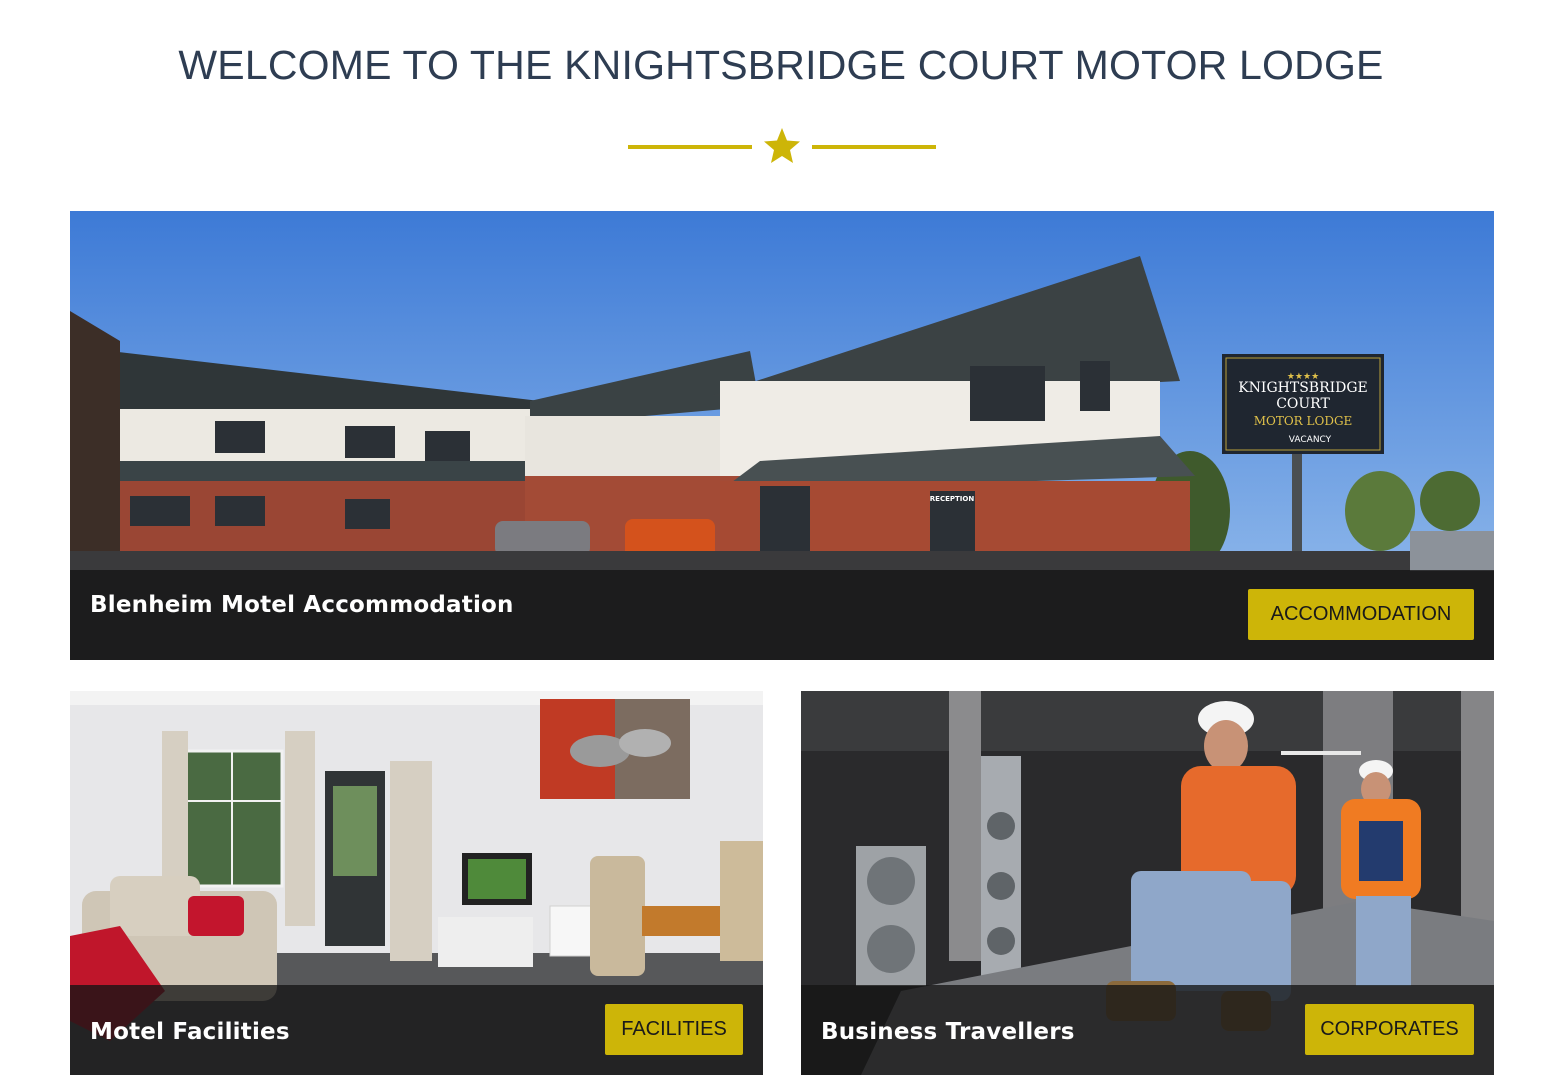 The image size is (1549, 1087). Describe the element at coordinates (1303, 421) in the screenshot. I see `sign-line3: MOTOR LODGE` at that location.